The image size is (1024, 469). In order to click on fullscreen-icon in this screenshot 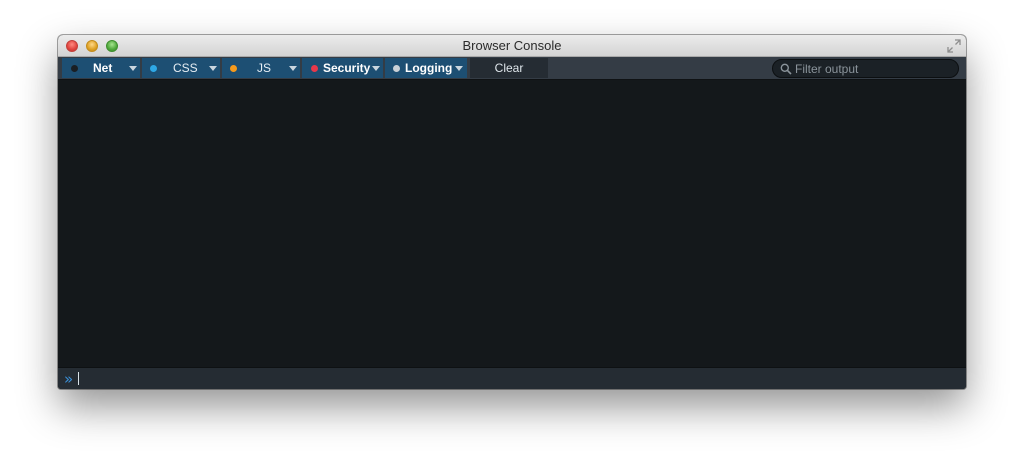, I will do `click(954, 46)`.